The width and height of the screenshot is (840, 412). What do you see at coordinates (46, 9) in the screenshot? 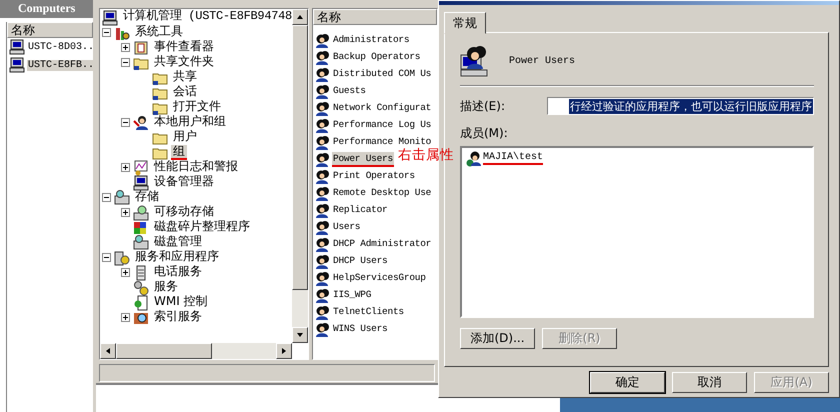
I see `panel-title: Computers` at bounding box center [46, 9].